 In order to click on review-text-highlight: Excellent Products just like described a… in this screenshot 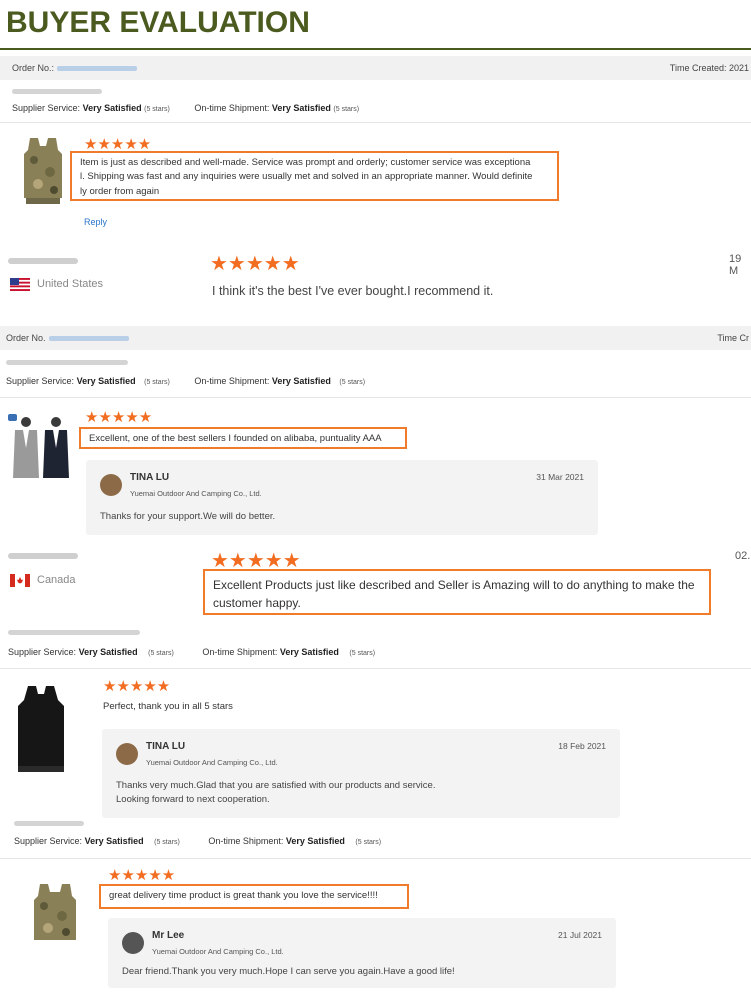, I will do `click(457, 592)`.